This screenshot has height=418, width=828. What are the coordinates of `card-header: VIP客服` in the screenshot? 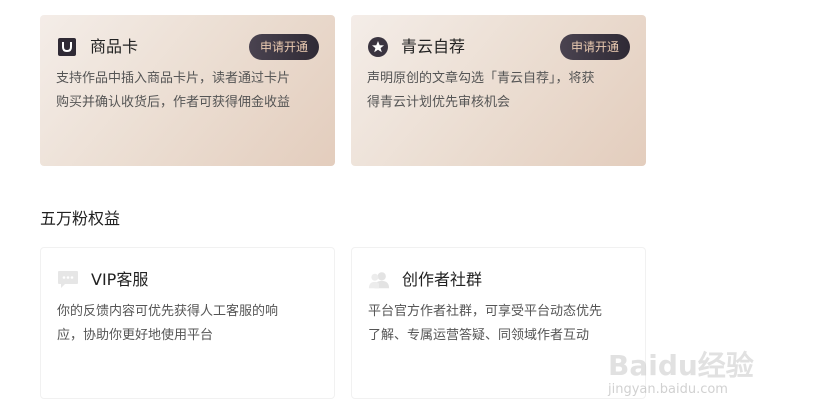 It's located at (102, 280).